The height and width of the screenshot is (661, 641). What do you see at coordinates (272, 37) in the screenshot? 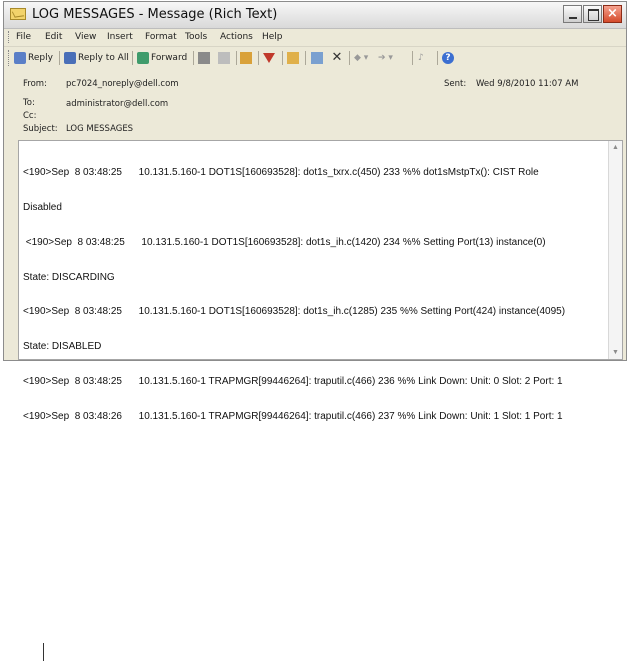
I see `menu-help: Help` at bounding box center [272, 37].